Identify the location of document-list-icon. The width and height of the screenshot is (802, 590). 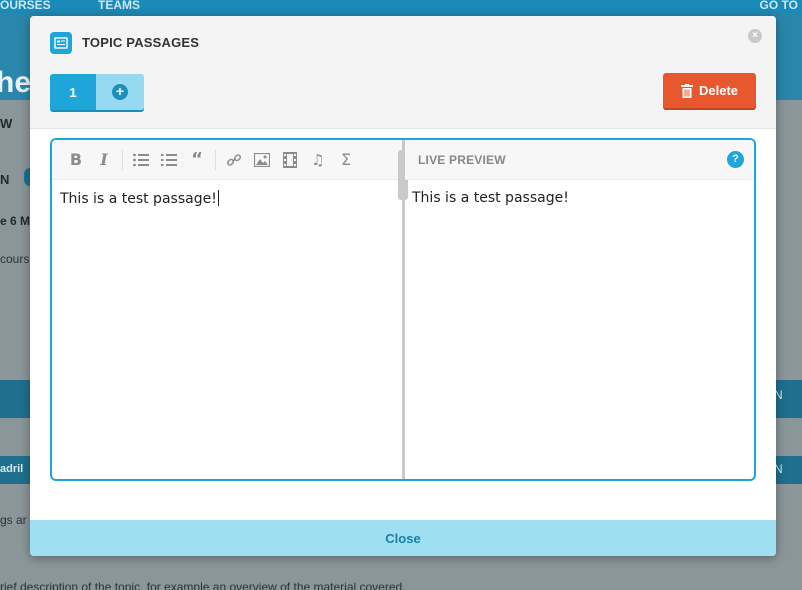
(61, 43).